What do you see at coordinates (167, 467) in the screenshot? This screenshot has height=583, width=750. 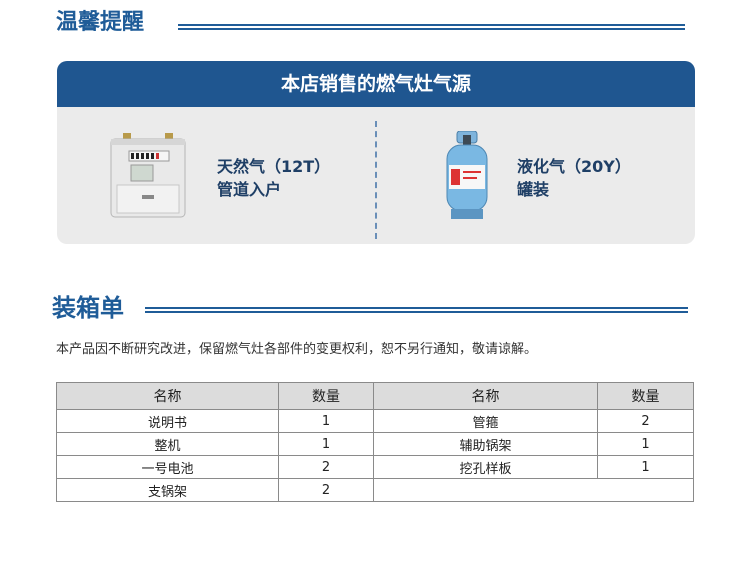 I see `item-name: 一号电池` at bounding box center [167, 467].